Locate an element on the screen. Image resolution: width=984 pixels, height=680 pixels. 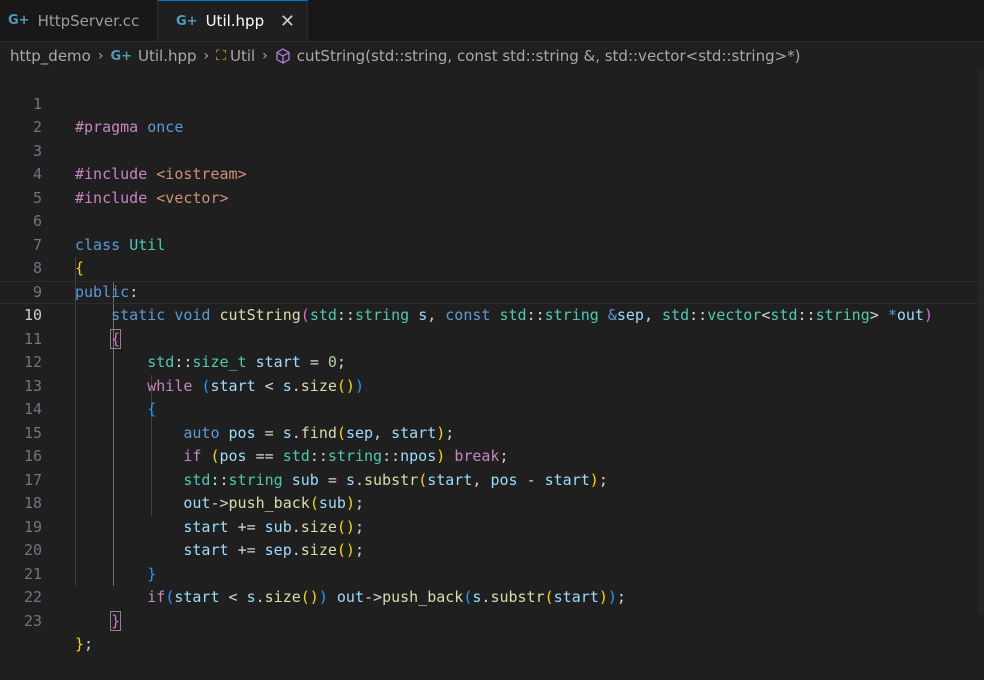
class-icon: ⛶ is located at coordinates (221, 56).